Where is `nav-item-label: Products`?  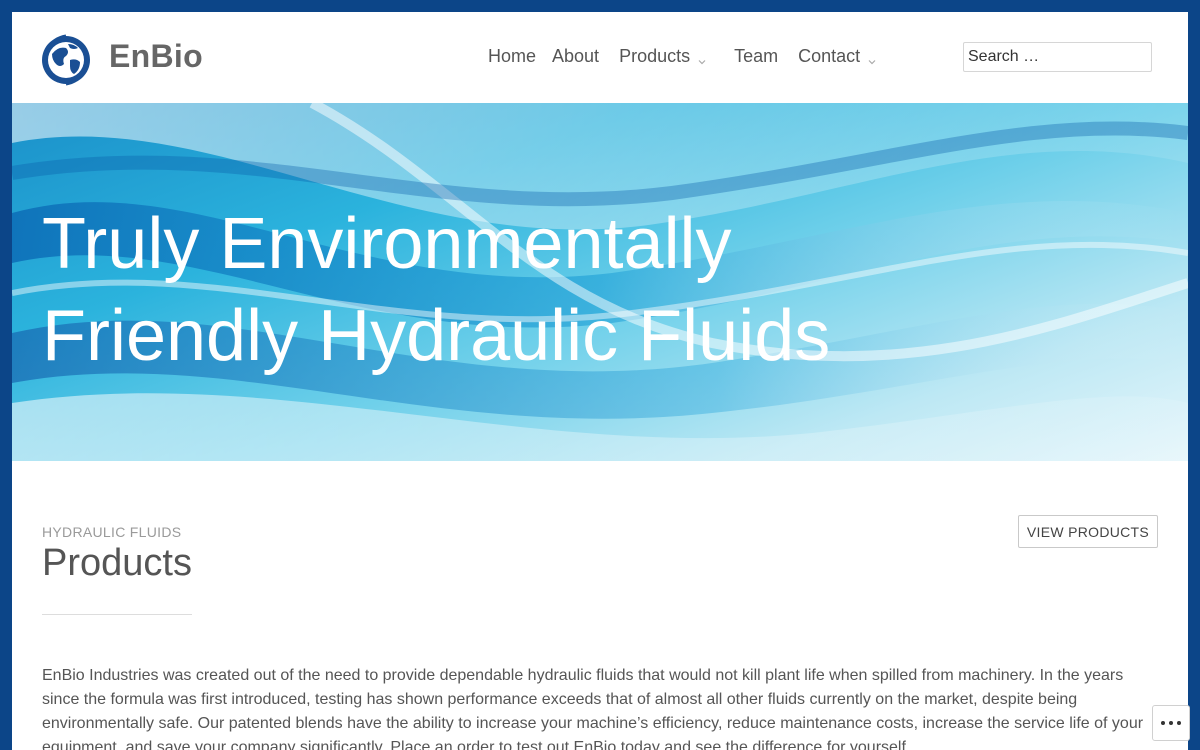
nav-item-label: Products is located at coordinates (655, 55).